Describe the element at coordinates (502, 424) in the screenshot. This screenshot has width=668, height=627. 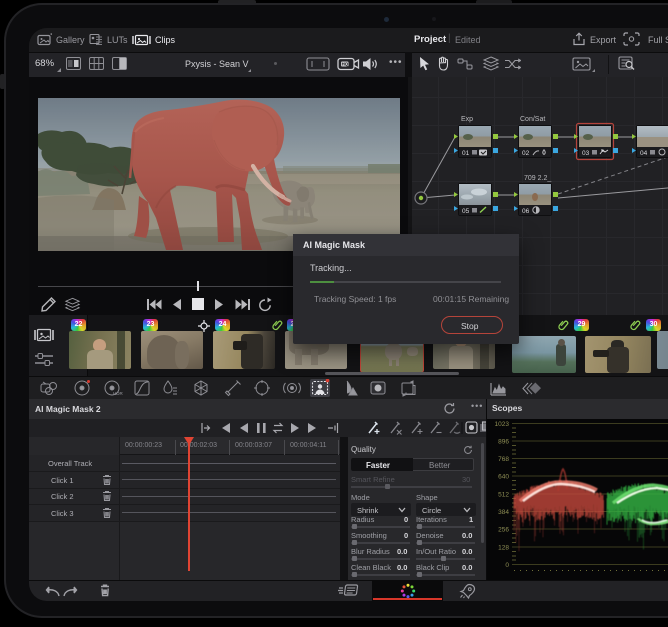
I see `svg-text: 1023` at that location.